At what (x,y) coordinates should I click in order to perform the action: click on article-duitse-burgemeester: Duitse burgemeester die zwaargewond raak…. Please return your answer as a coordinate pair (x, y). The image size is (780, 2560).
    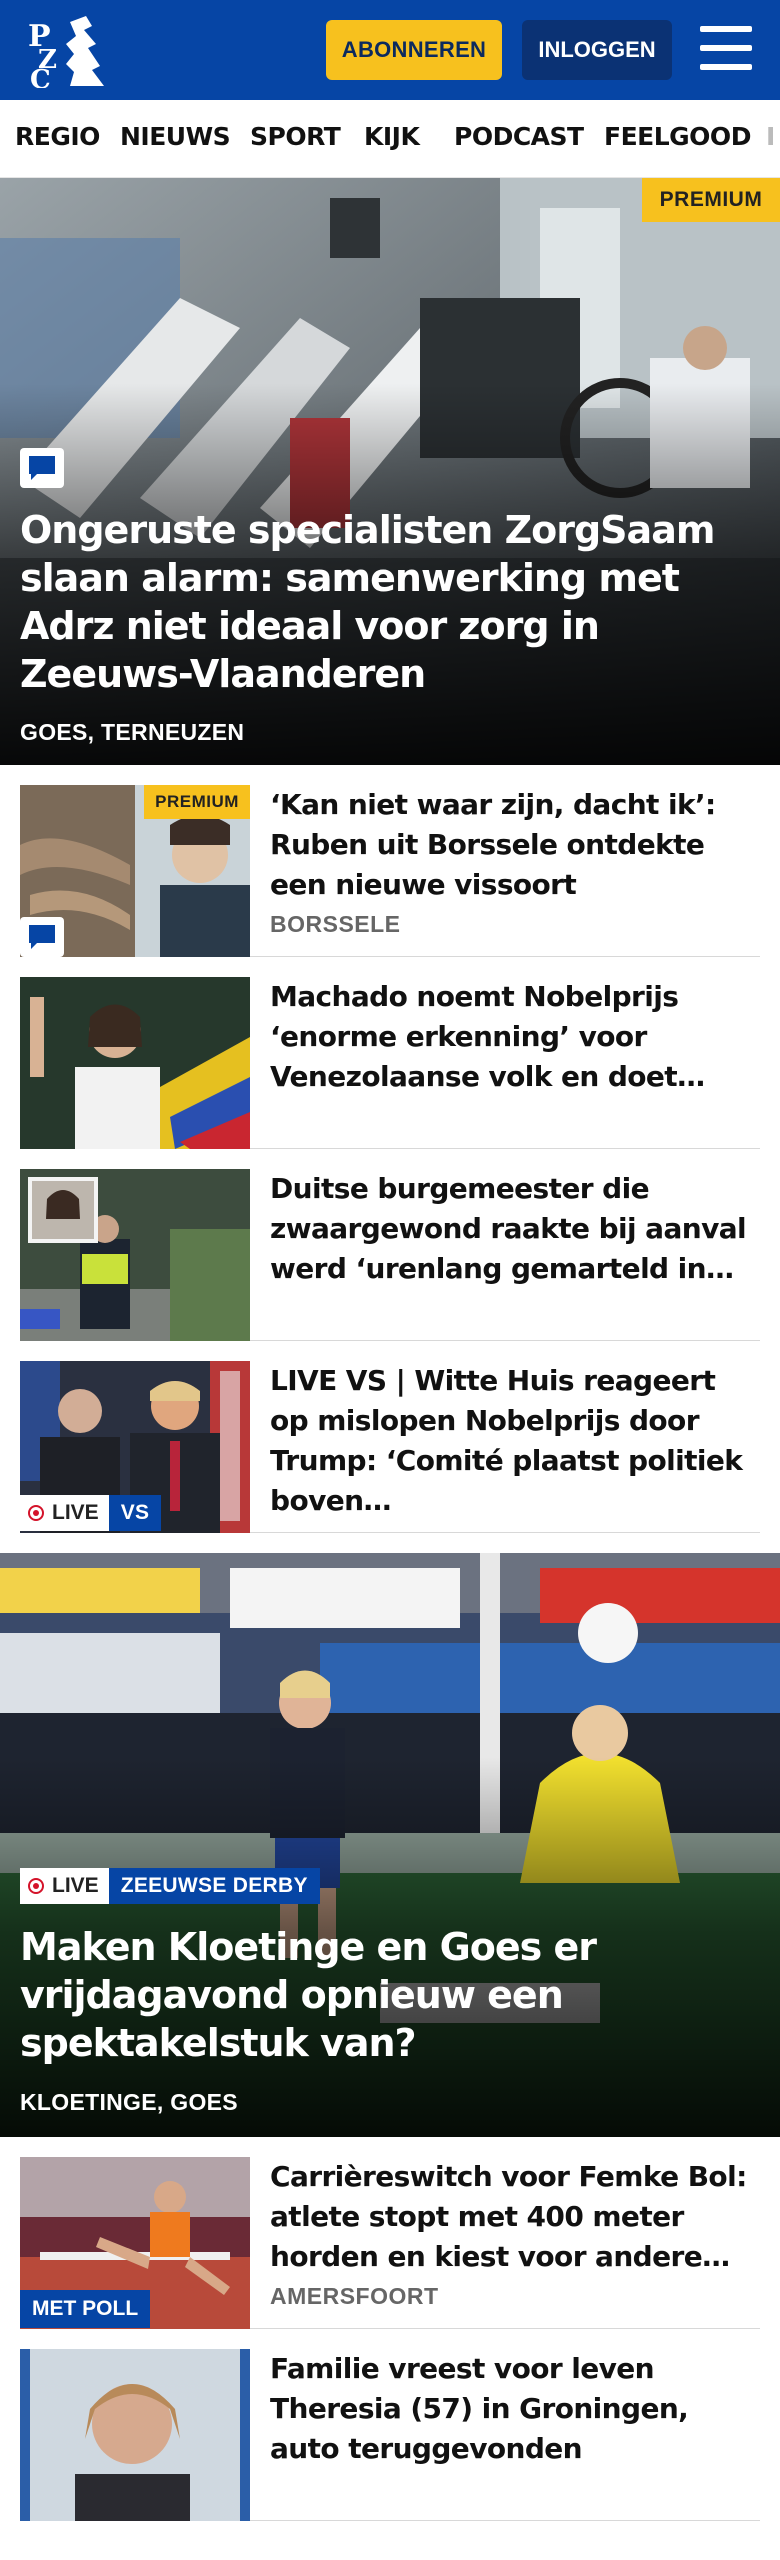
    Looking at the image, I should click on (390, 1255).